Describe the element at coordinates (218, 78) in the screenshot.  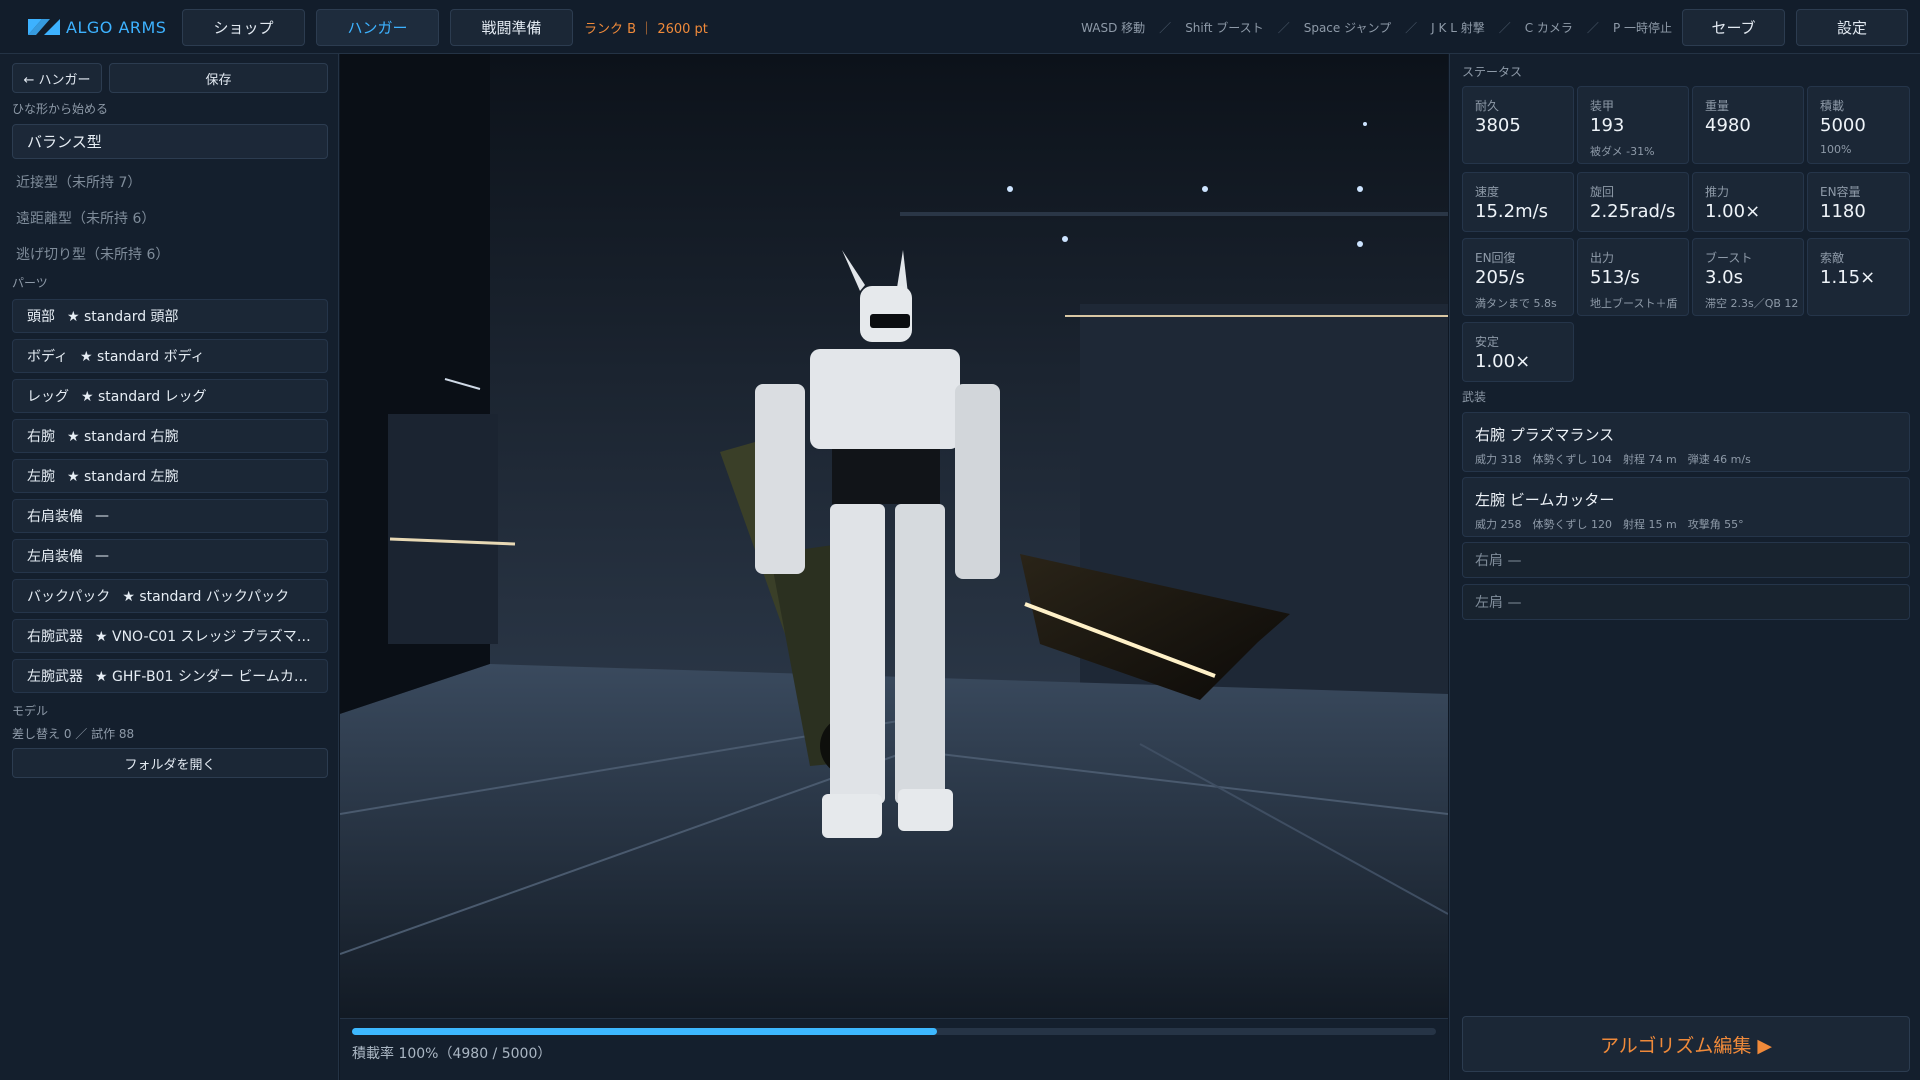
I see `save-build-button: 保存` at that location.